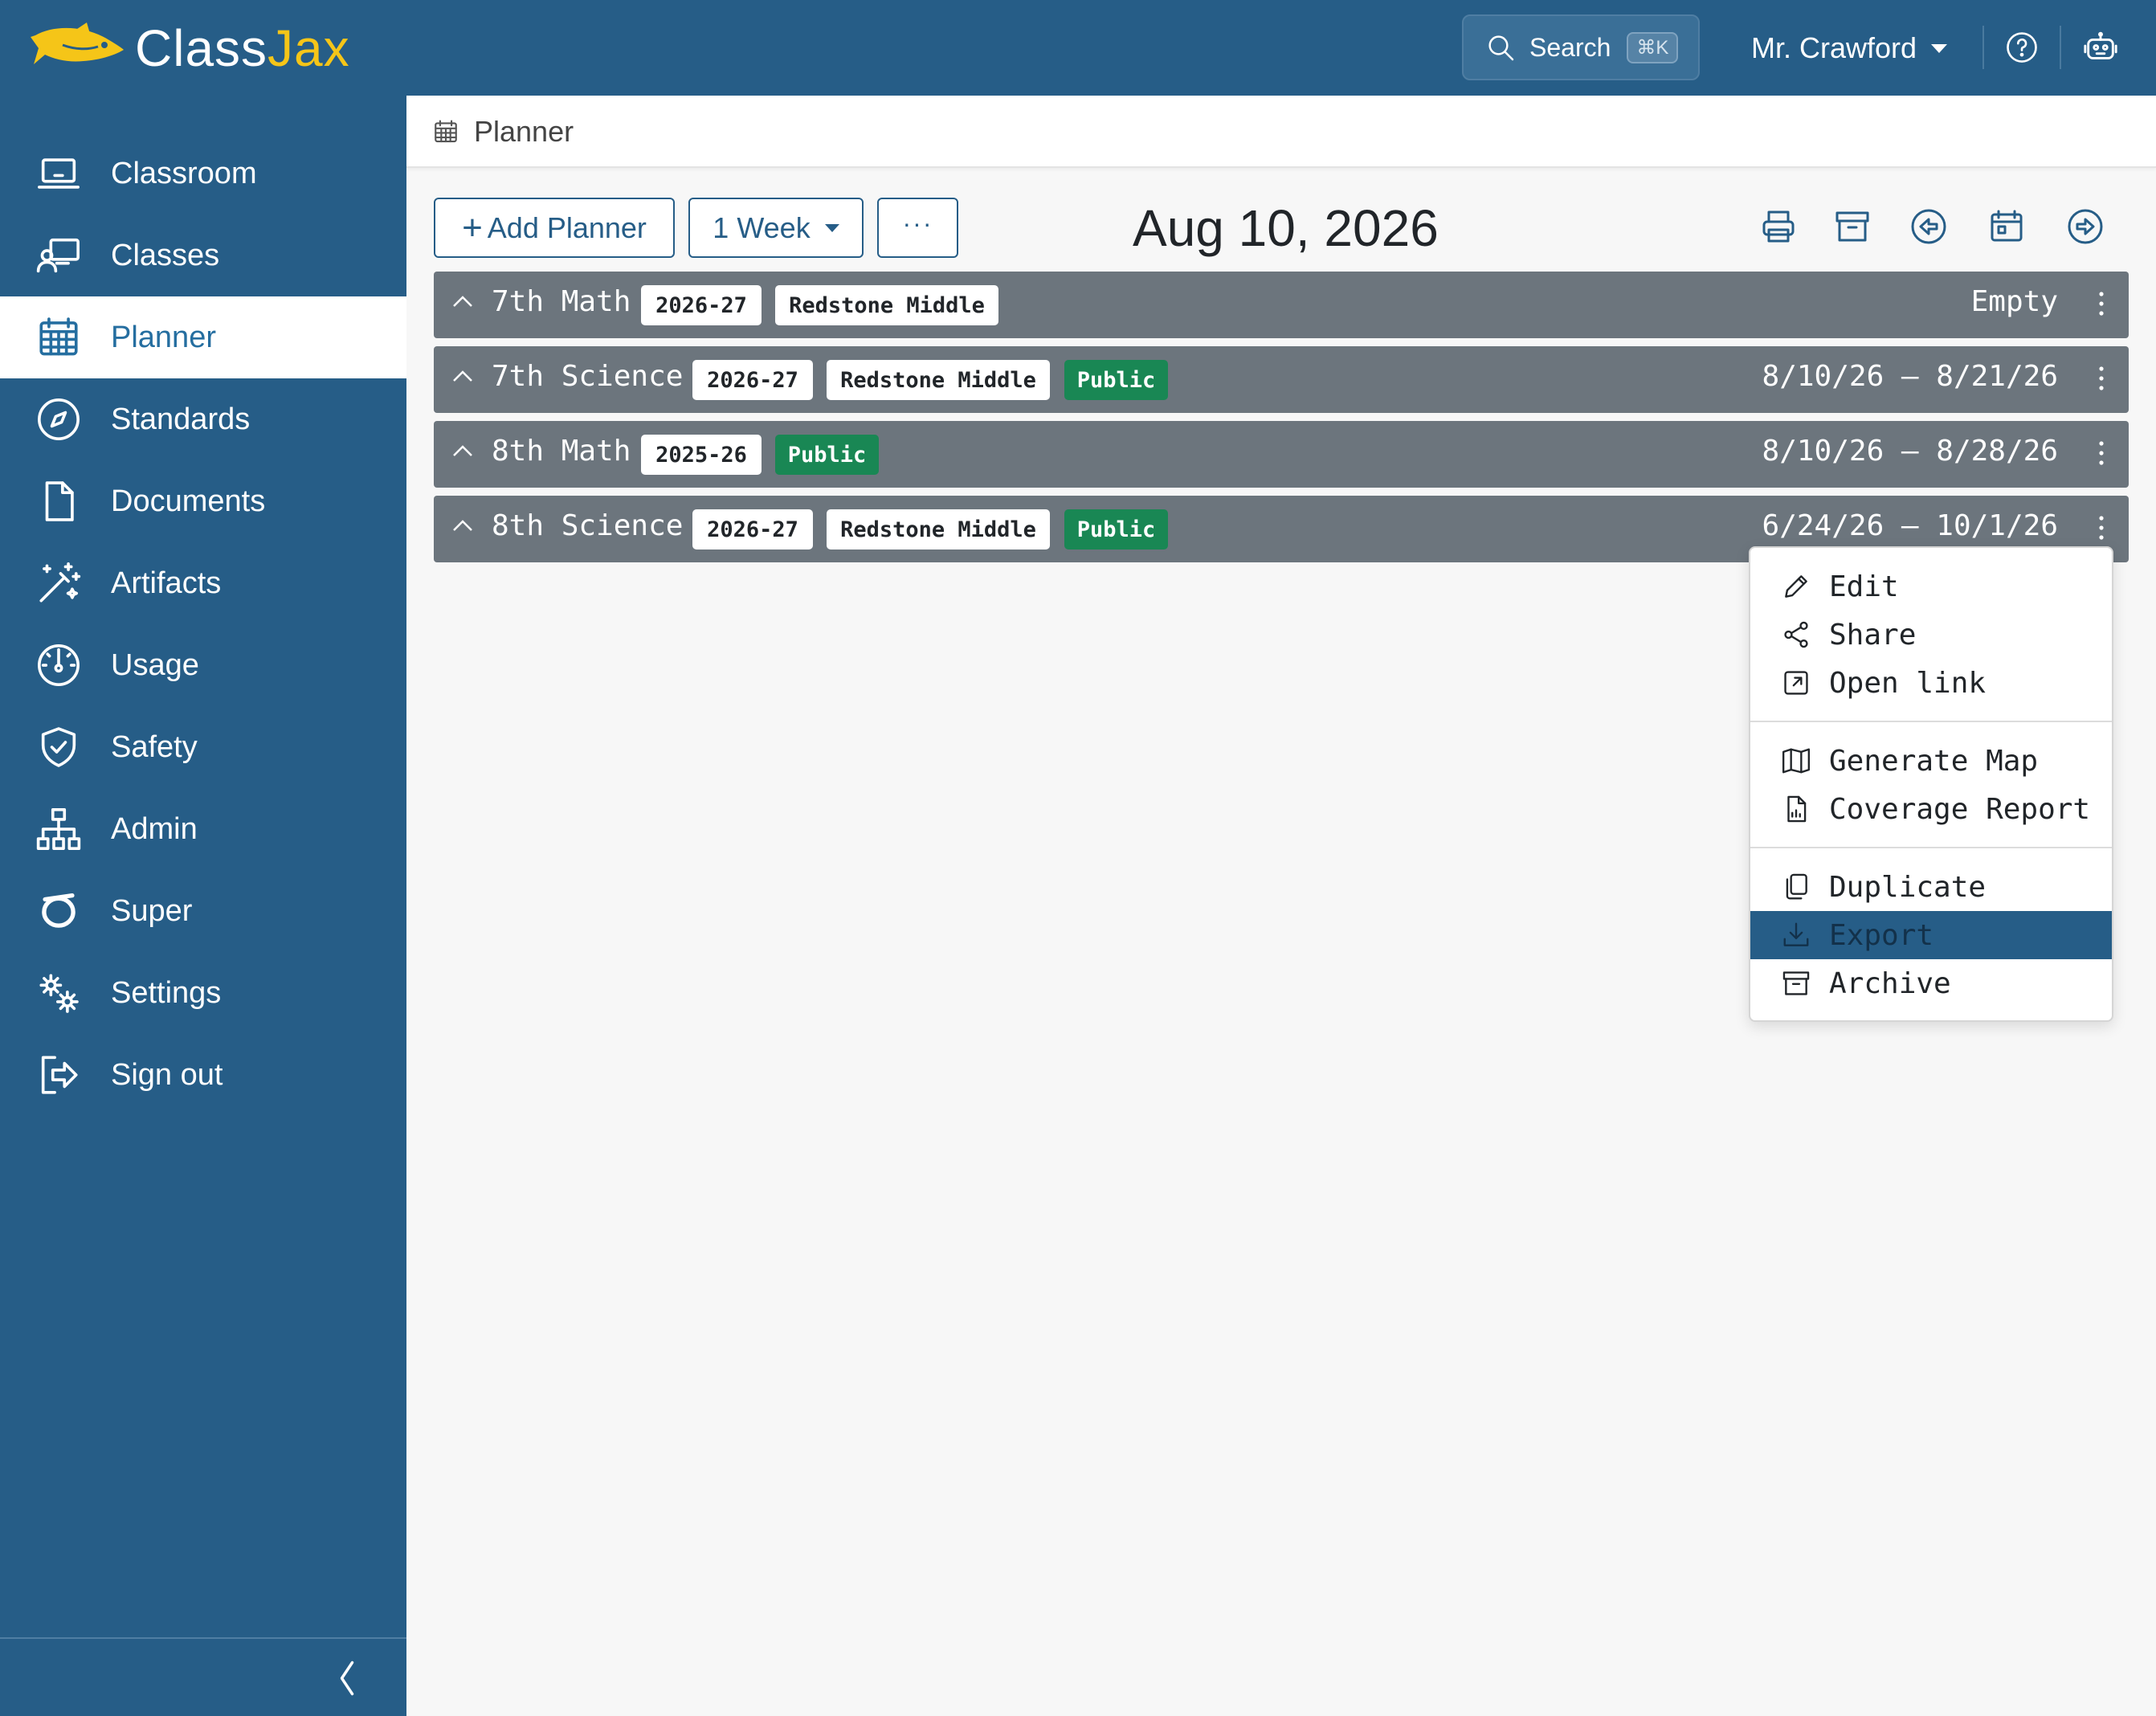 The width and height of the screenshot is (2156, 1716). Describe the element at coordinates (1796, 586) in the screenshot. I see `pencil-icon` at that location.